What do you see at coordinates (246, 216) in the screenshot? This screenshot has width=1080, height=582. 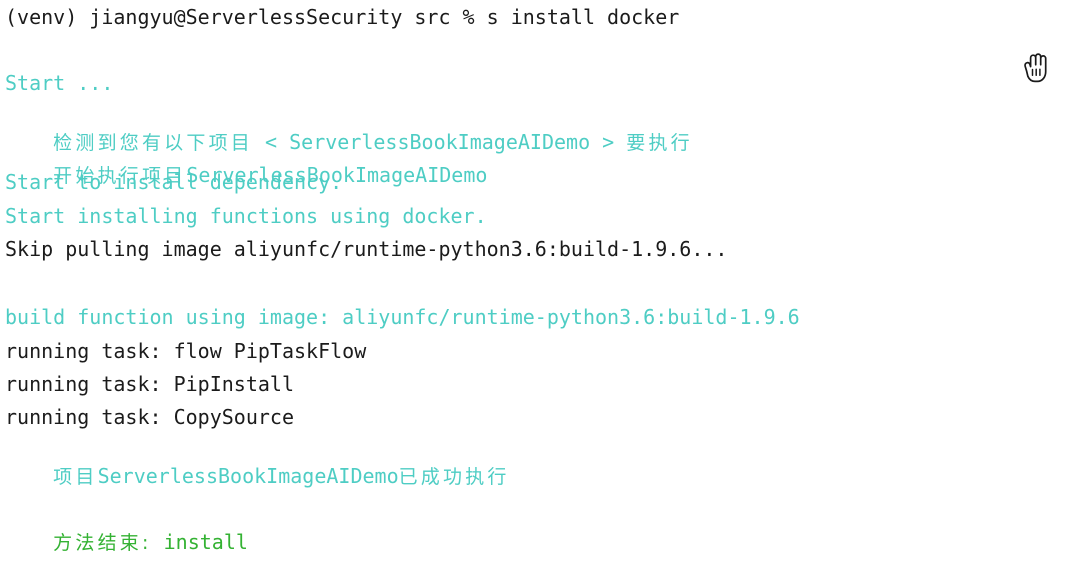 I see `terminal-output-installing-functions: Start installing functions using docker.` at bounding box center [246, 216].